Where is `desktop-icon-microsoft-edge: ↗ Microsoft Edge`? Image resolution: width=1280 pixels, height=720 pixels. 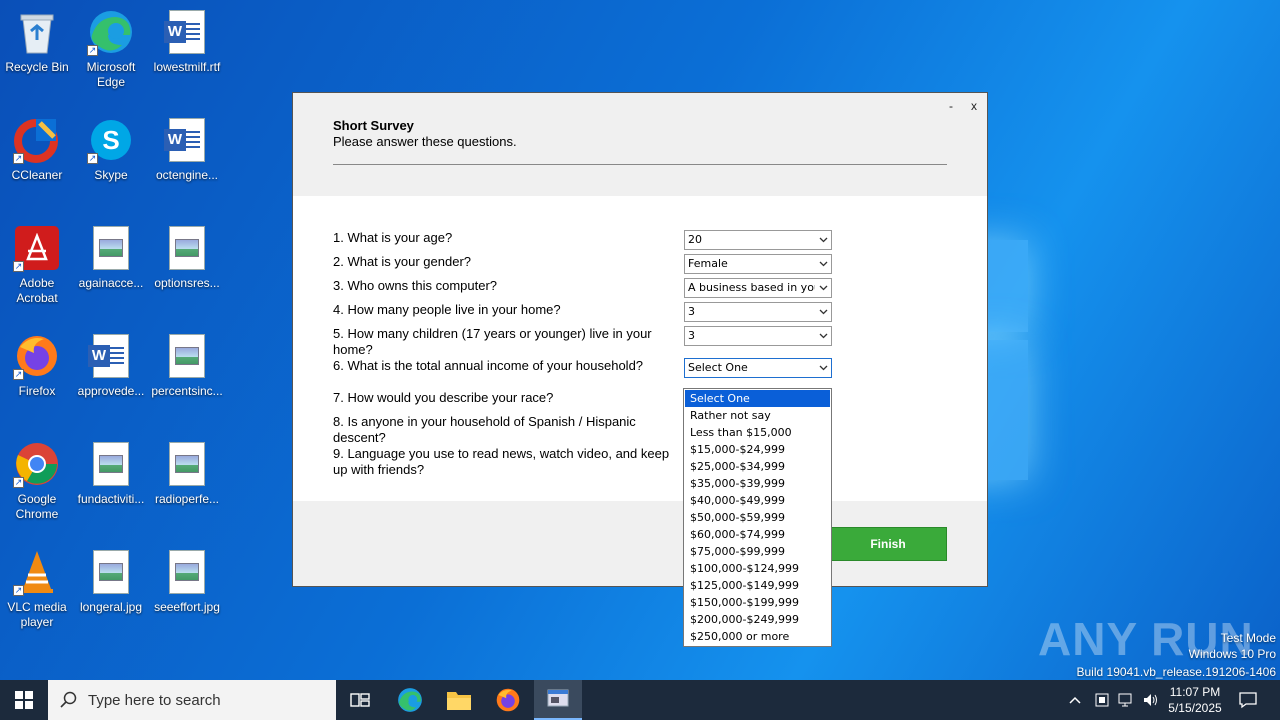
desktop-icon-microsoft-edge: ↗ Microsoft Edge is located at coordinates (111, 49).